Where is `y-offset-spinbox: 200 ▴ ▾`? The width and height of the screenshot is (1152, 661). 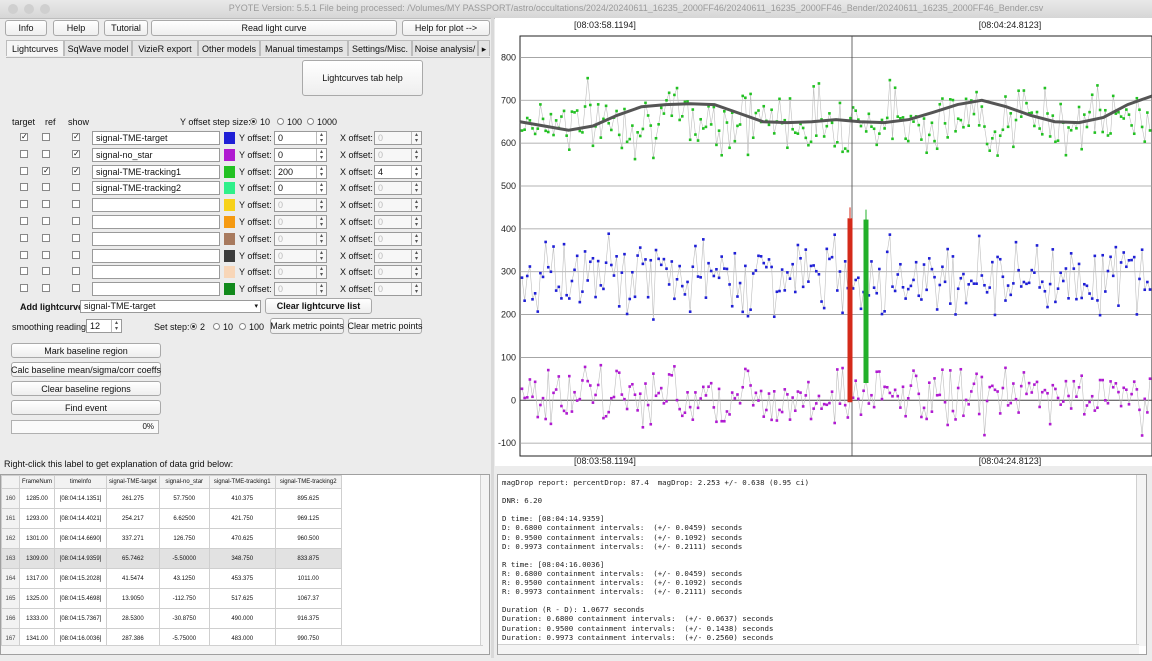
y-offset-spinbox: 200 ▴ ▾ is located at coordinates (300, 171).